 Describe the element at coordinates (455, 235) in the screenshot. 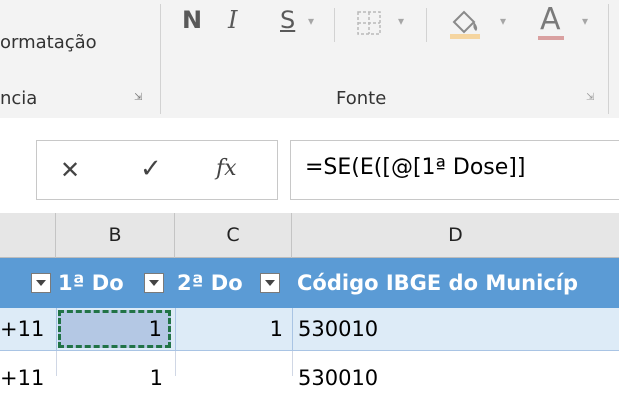

I see `column-header-d: D` at that location.